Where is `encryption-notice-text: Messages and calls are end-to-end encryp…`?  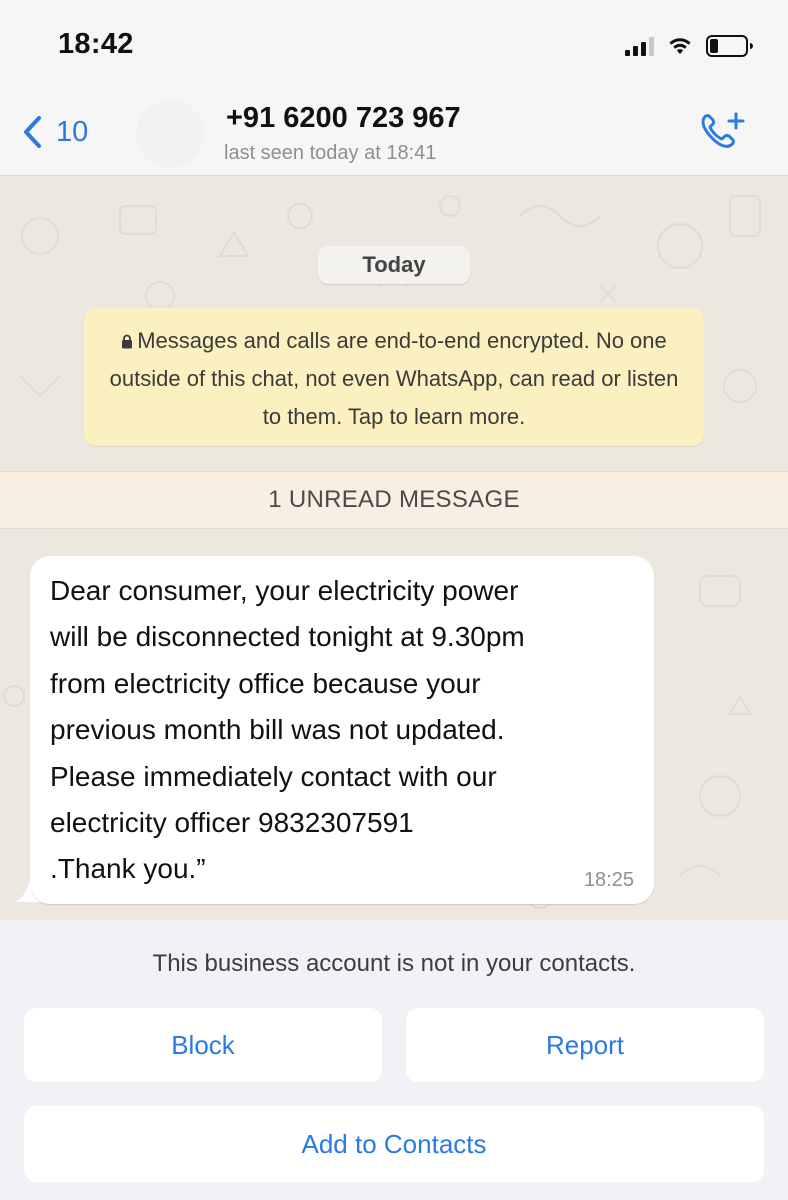
encryption-notice-text: Messages and calls are end-to-end encryp… is located at coordinates (394, 378).